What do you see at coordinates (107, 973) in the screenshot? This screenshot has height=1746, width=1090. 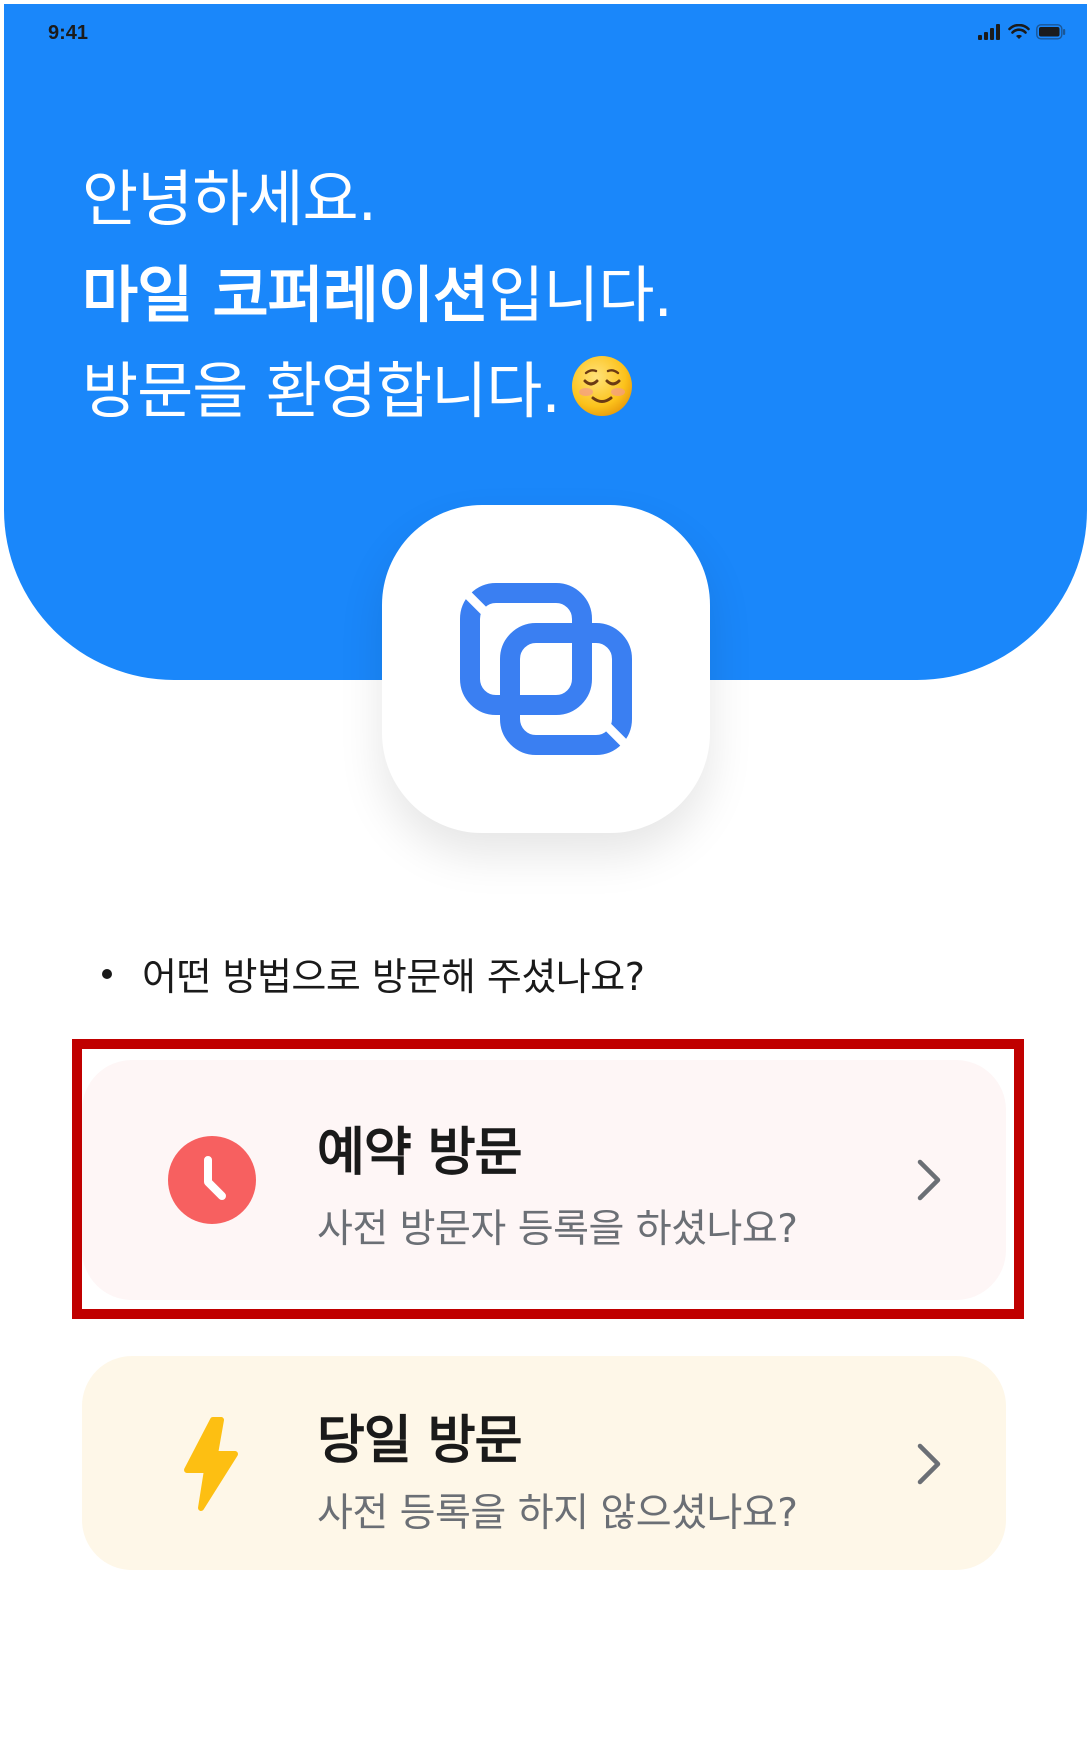 I see `bullet-marker` at bounding box center [107, 973].